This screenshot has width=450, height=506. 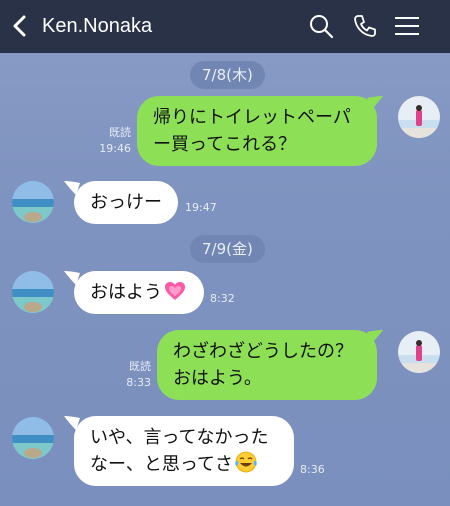 What do you see at coordinates (252, 117) in the screenshot?
I see `message-line: 帰りにトイレットペーパ` at bounding box center [252, 117].